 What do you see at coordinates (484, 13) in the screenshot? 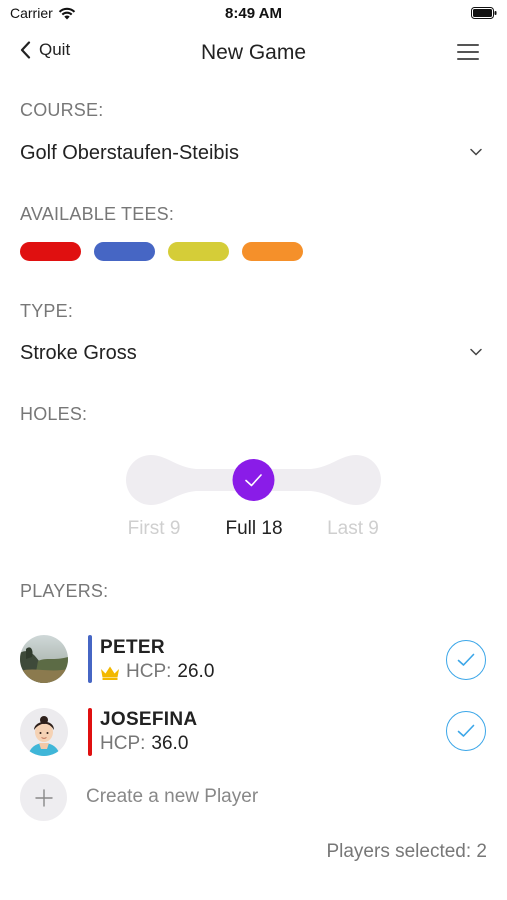
I see `battery-icon` at bounding box center [484, 13].